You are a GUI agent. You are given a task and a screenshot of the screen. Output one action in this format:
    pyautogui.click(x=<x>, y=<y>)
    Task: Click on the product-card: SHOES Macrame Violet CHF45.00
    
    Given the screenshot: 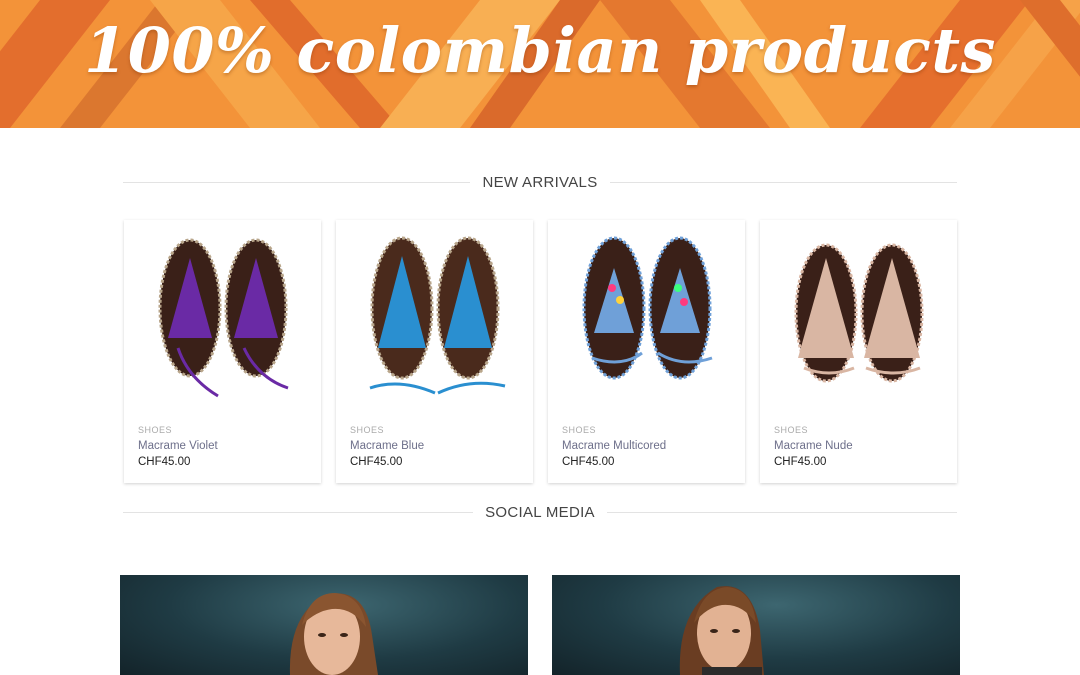 What is the action you would take?
    pyautogui.click(x=222, y=351)
    